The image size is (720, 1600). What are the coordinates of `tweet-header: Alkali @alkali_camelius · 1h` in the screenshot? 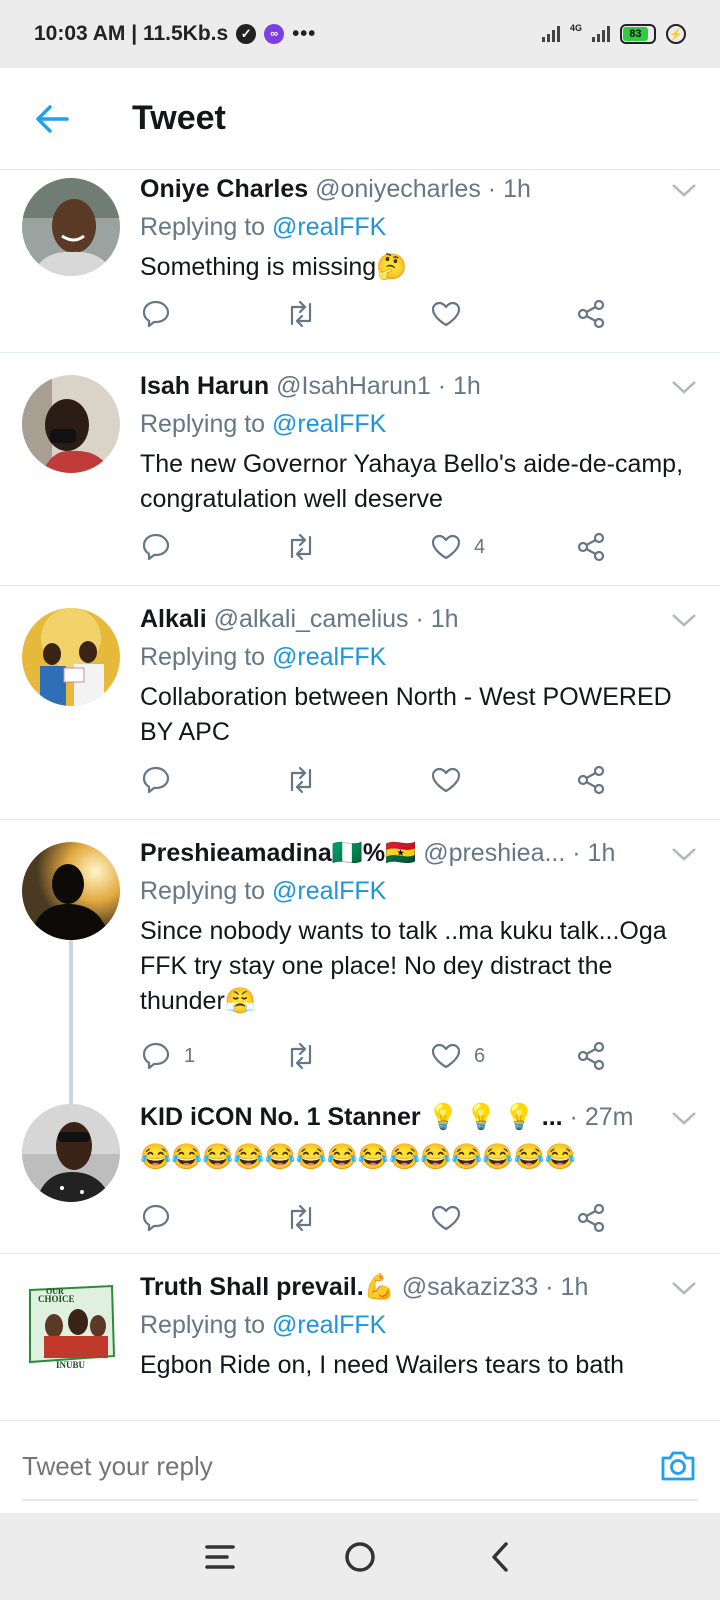 It's located at (420, 619).